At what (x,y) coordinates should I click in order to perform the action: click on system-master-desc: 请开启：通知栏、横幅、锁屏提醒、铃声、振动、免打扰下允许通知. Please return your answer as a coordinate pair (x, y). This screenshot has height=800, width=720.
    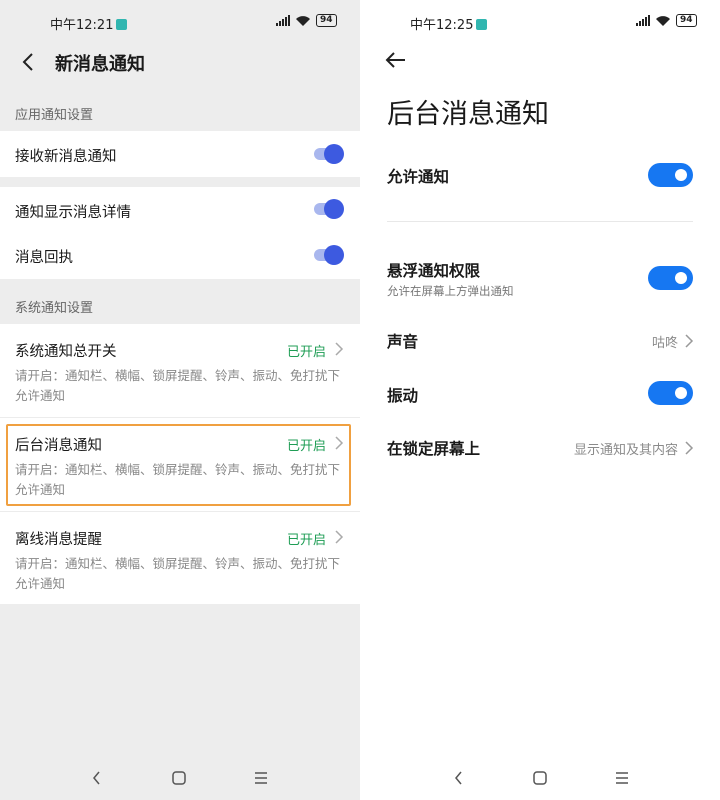
    Looking at the image, I should click on (178, 385).